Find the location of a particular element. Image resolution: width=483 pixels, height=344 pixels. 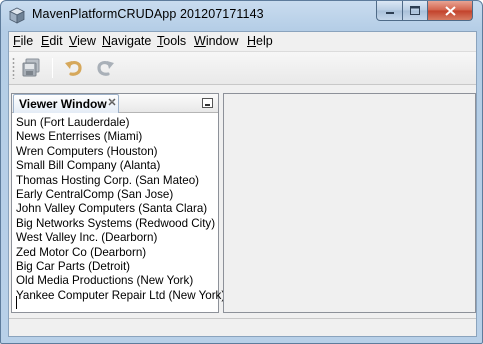

status-bar is located at coordinates (242, 327).